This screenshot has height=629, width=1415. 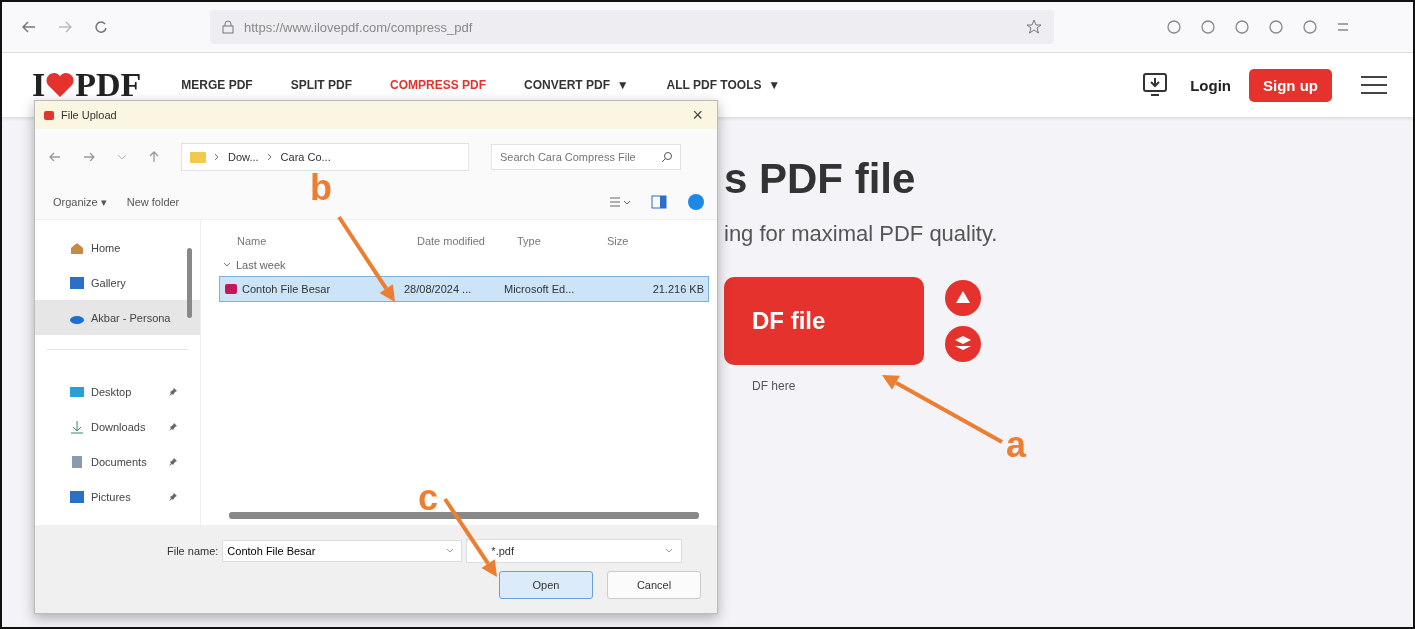 What do you see at coordinates (39, 85) in the screenshot?
I see `logo-letter: I` at bounding box center [39, 85].